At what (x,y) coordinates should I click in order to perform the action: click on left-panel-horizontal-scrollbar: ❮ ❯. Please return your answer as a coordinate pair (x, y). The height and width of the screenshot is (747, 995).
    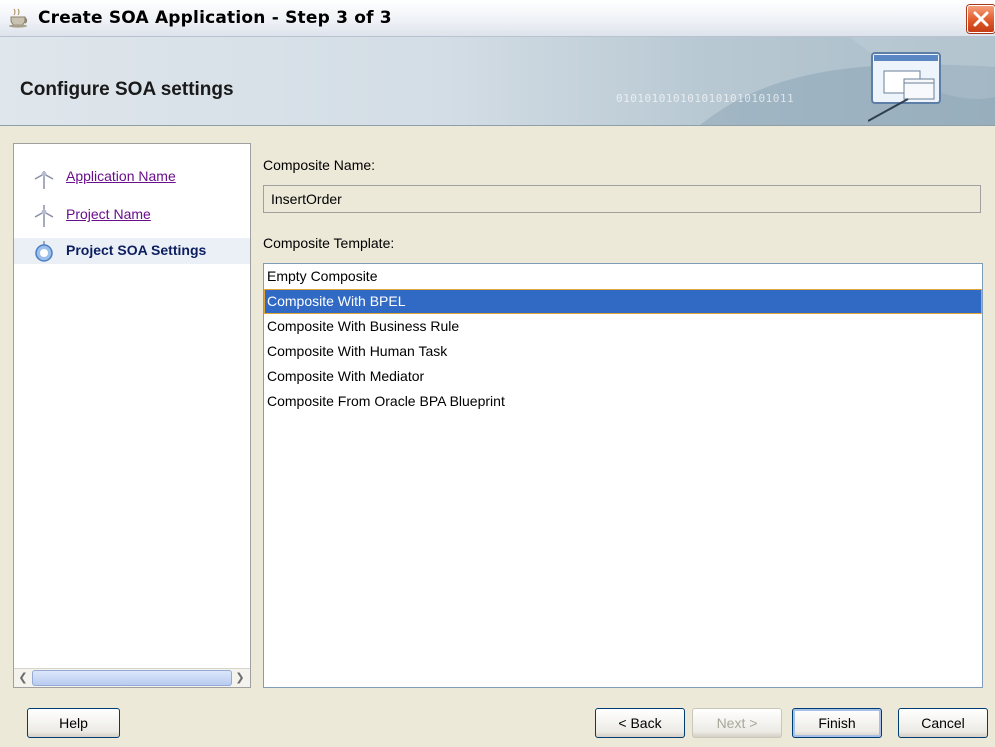
    Looking at the image, I should click on (132, 677).